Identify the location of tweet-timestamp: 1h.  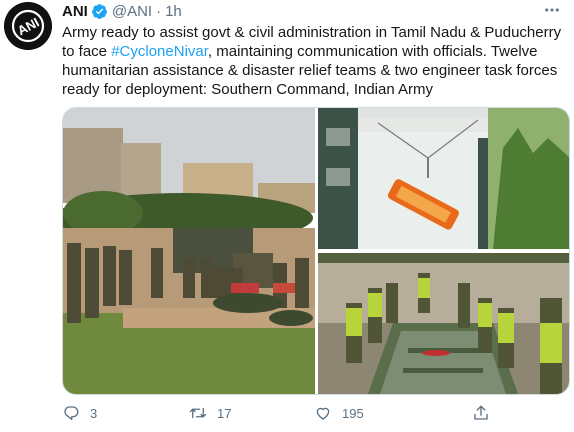
(173, 11).